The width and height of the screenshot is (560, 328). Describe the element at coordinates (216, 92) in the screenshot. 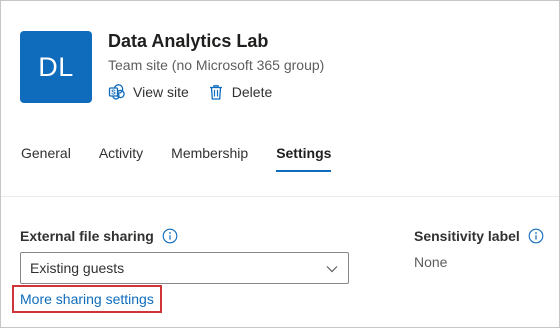

I see `trash-icon` at that location.